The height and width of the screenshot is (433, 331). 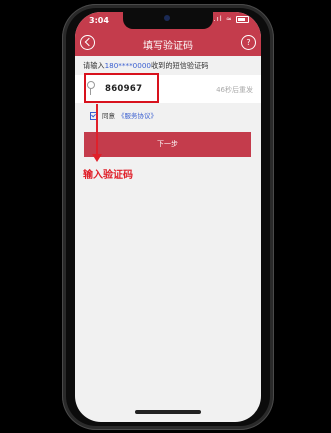 I want to click on instruction-text: 请输入180****0000收到的短信验证码, so click(x=145, y=66).